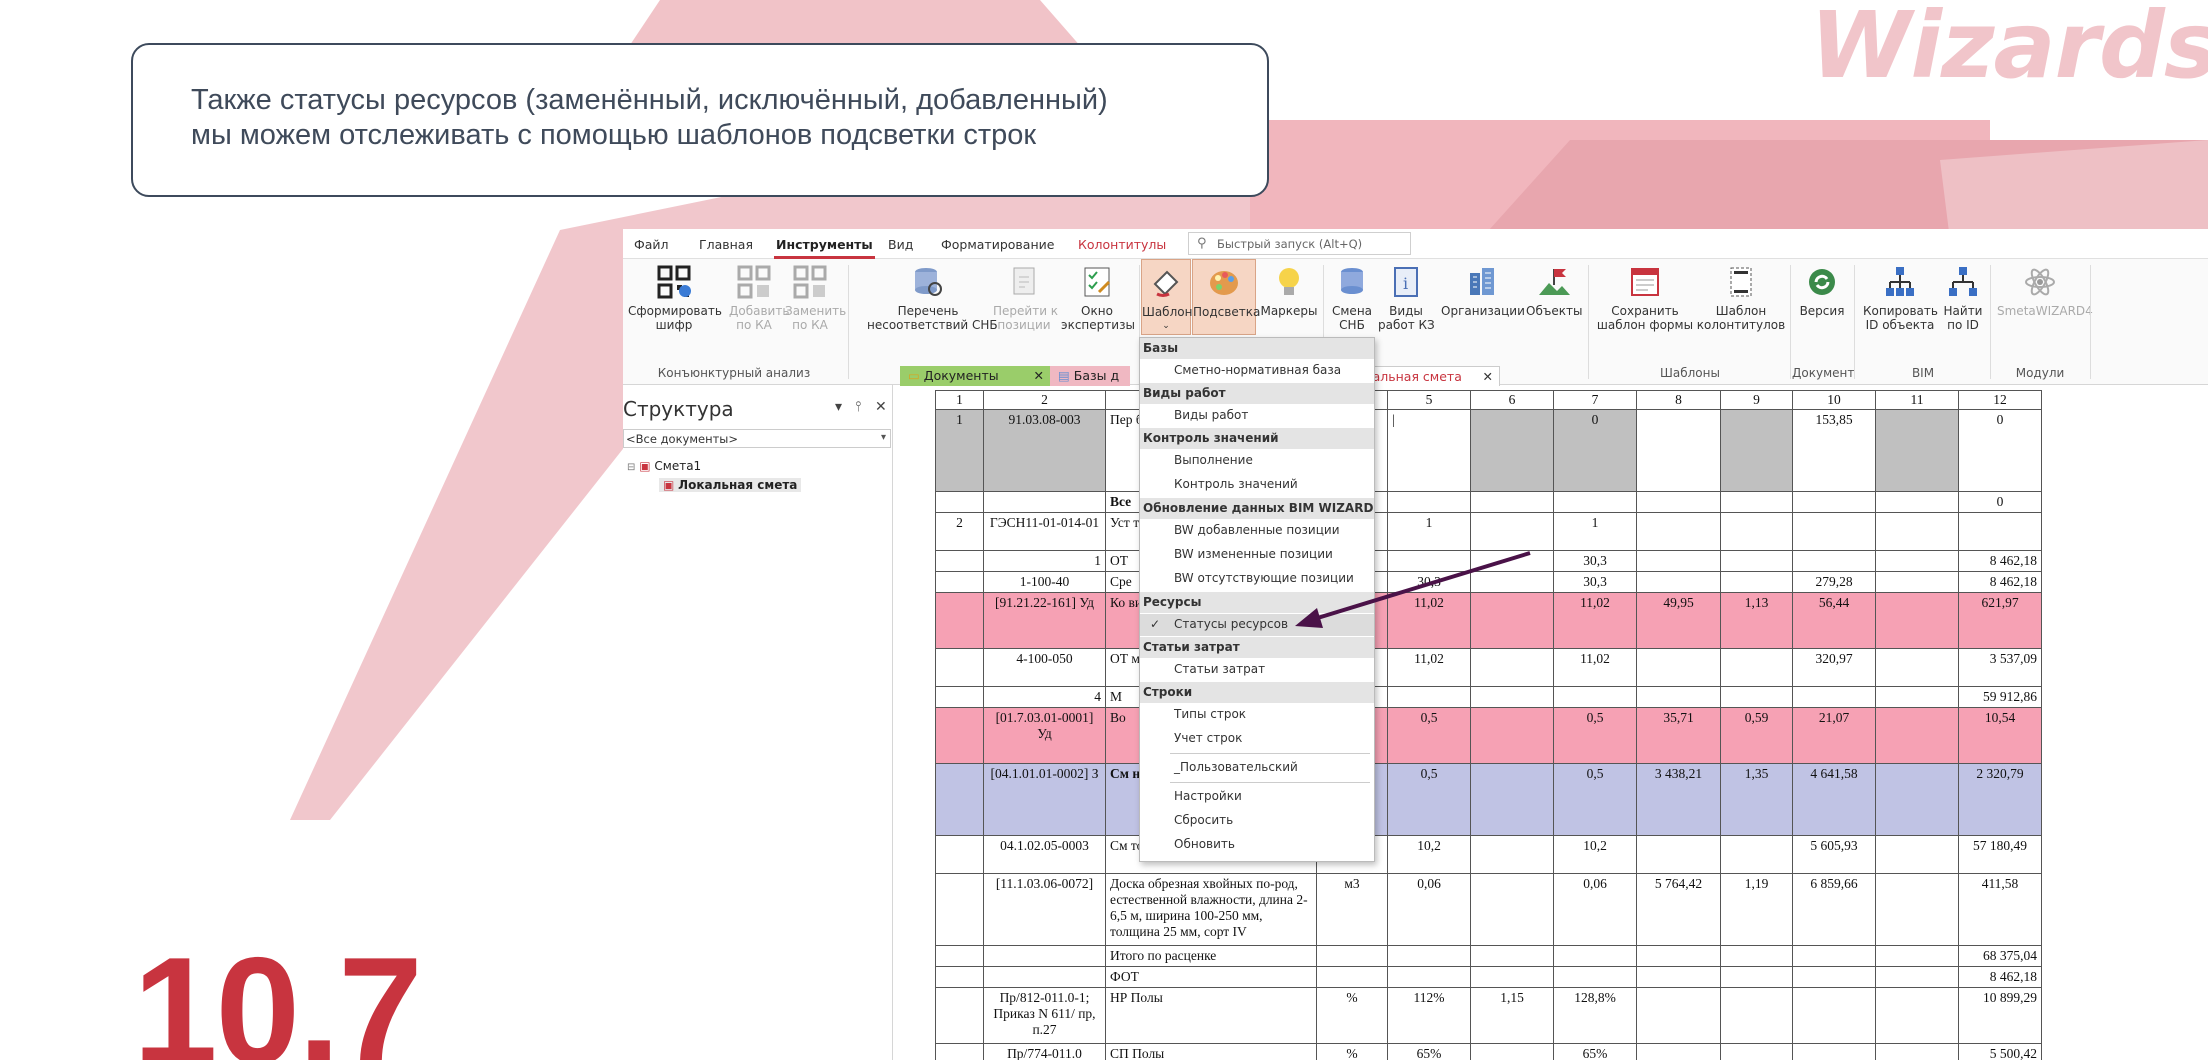 This screenshot has height=1060, width=2208. I want to click on menu-item-refresh: Обновить, so click(1257, 845).